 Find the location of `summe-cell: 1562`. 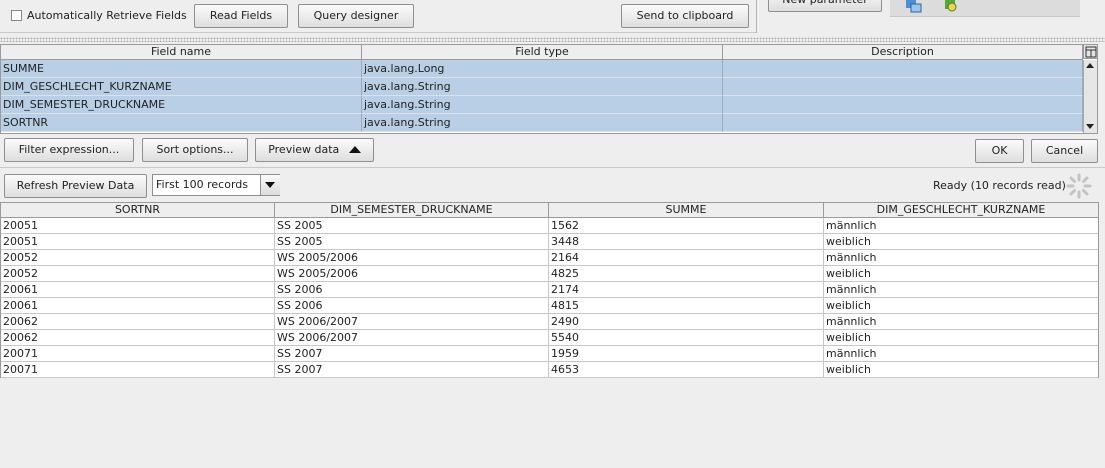

summe-cell: 1562 is located at coordinates (686, 226).